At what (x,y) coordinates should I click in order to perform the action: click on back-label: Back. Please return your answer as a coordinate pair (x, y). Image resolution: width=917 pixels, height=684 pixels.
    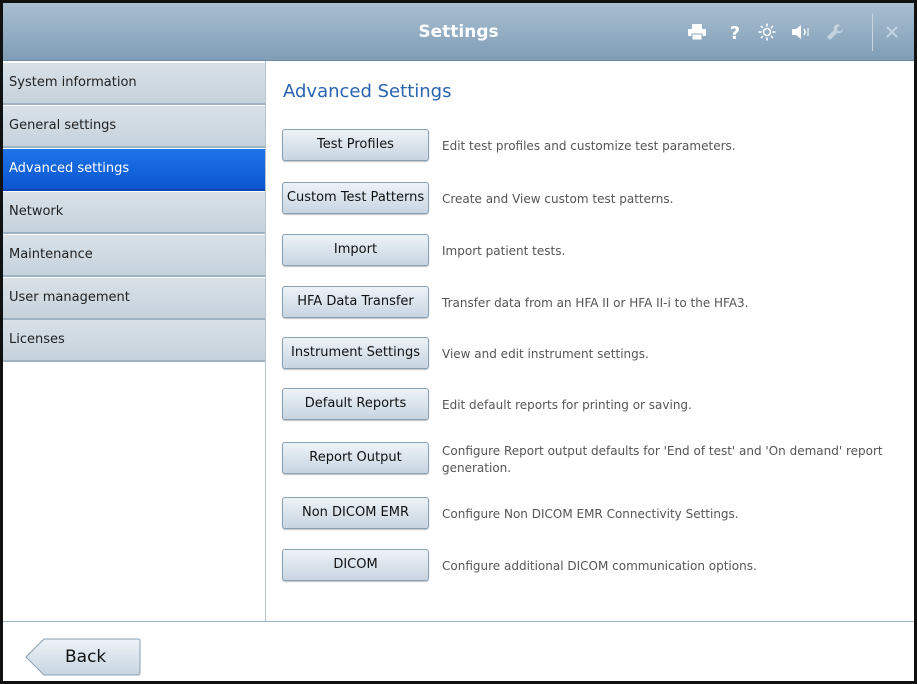
    Looking at the image, I should click on (86, 657).